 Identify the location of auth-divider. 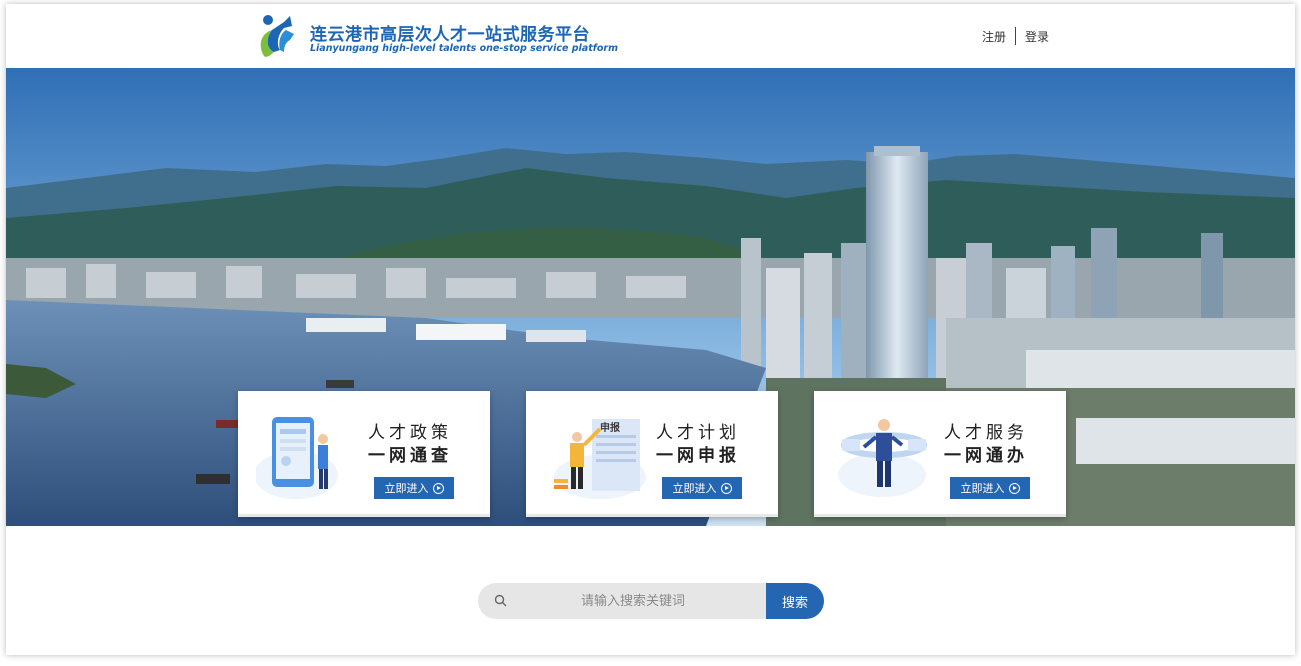
(1016, 36).